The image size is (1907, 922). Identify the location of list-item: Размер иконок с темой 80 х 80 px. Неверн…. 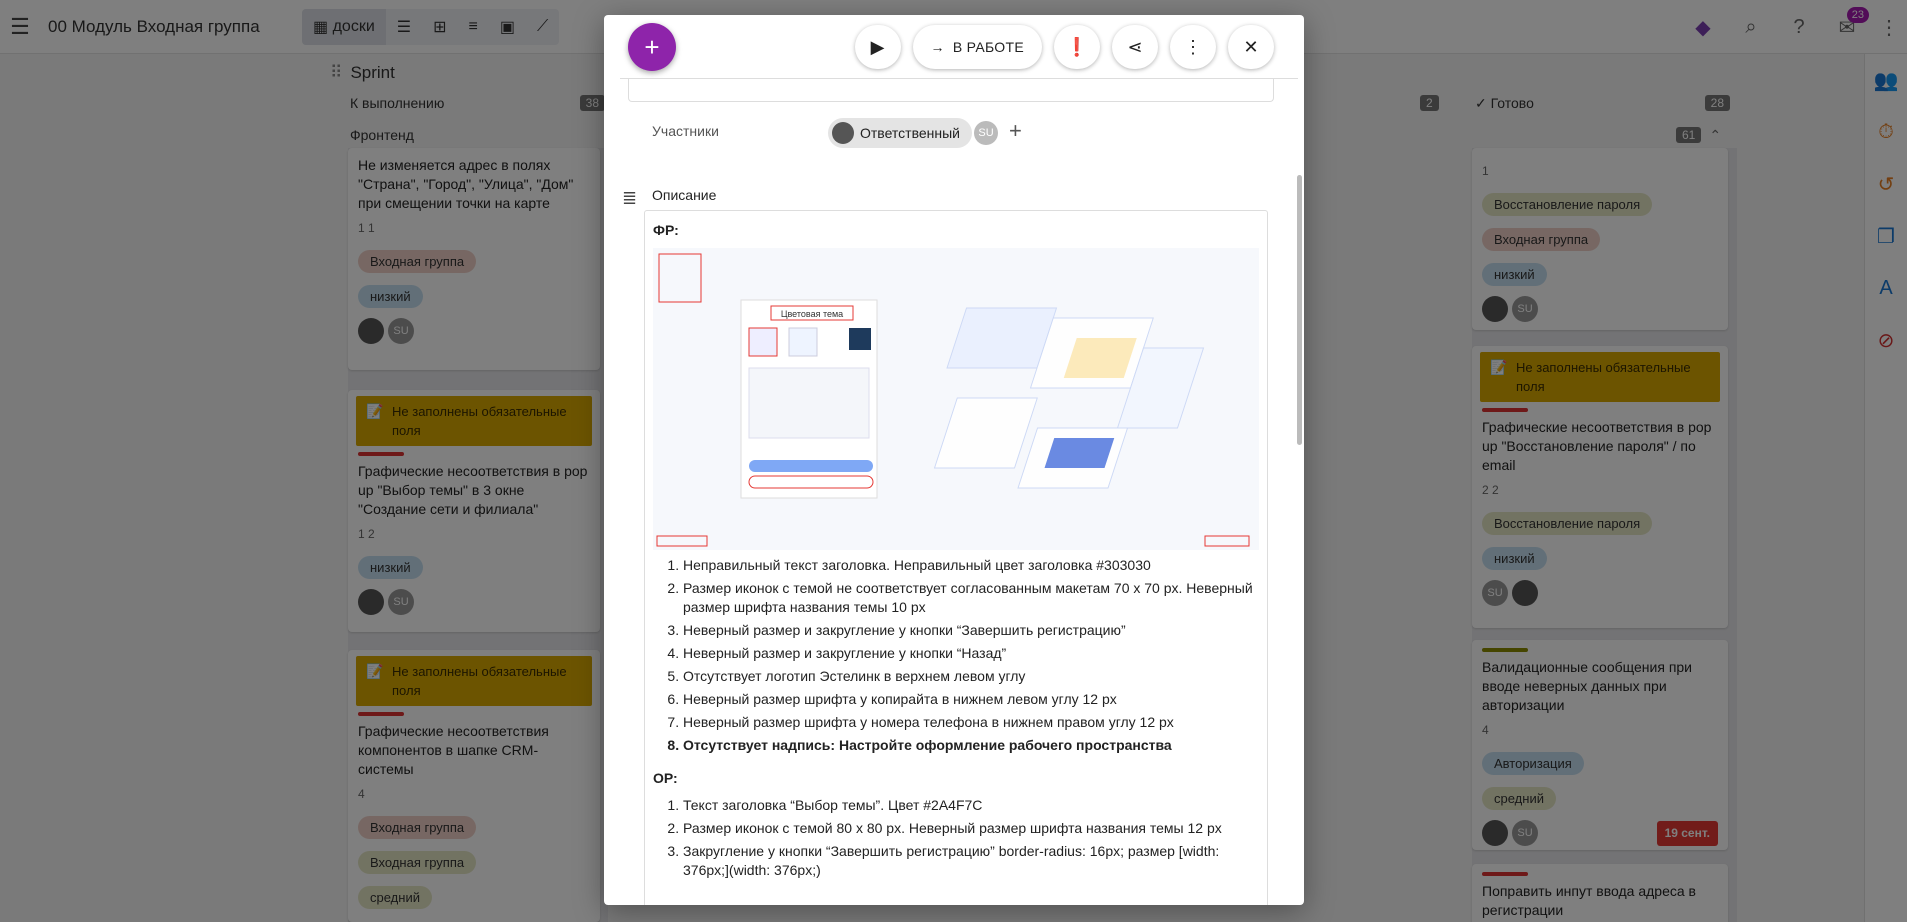
(971, 828).